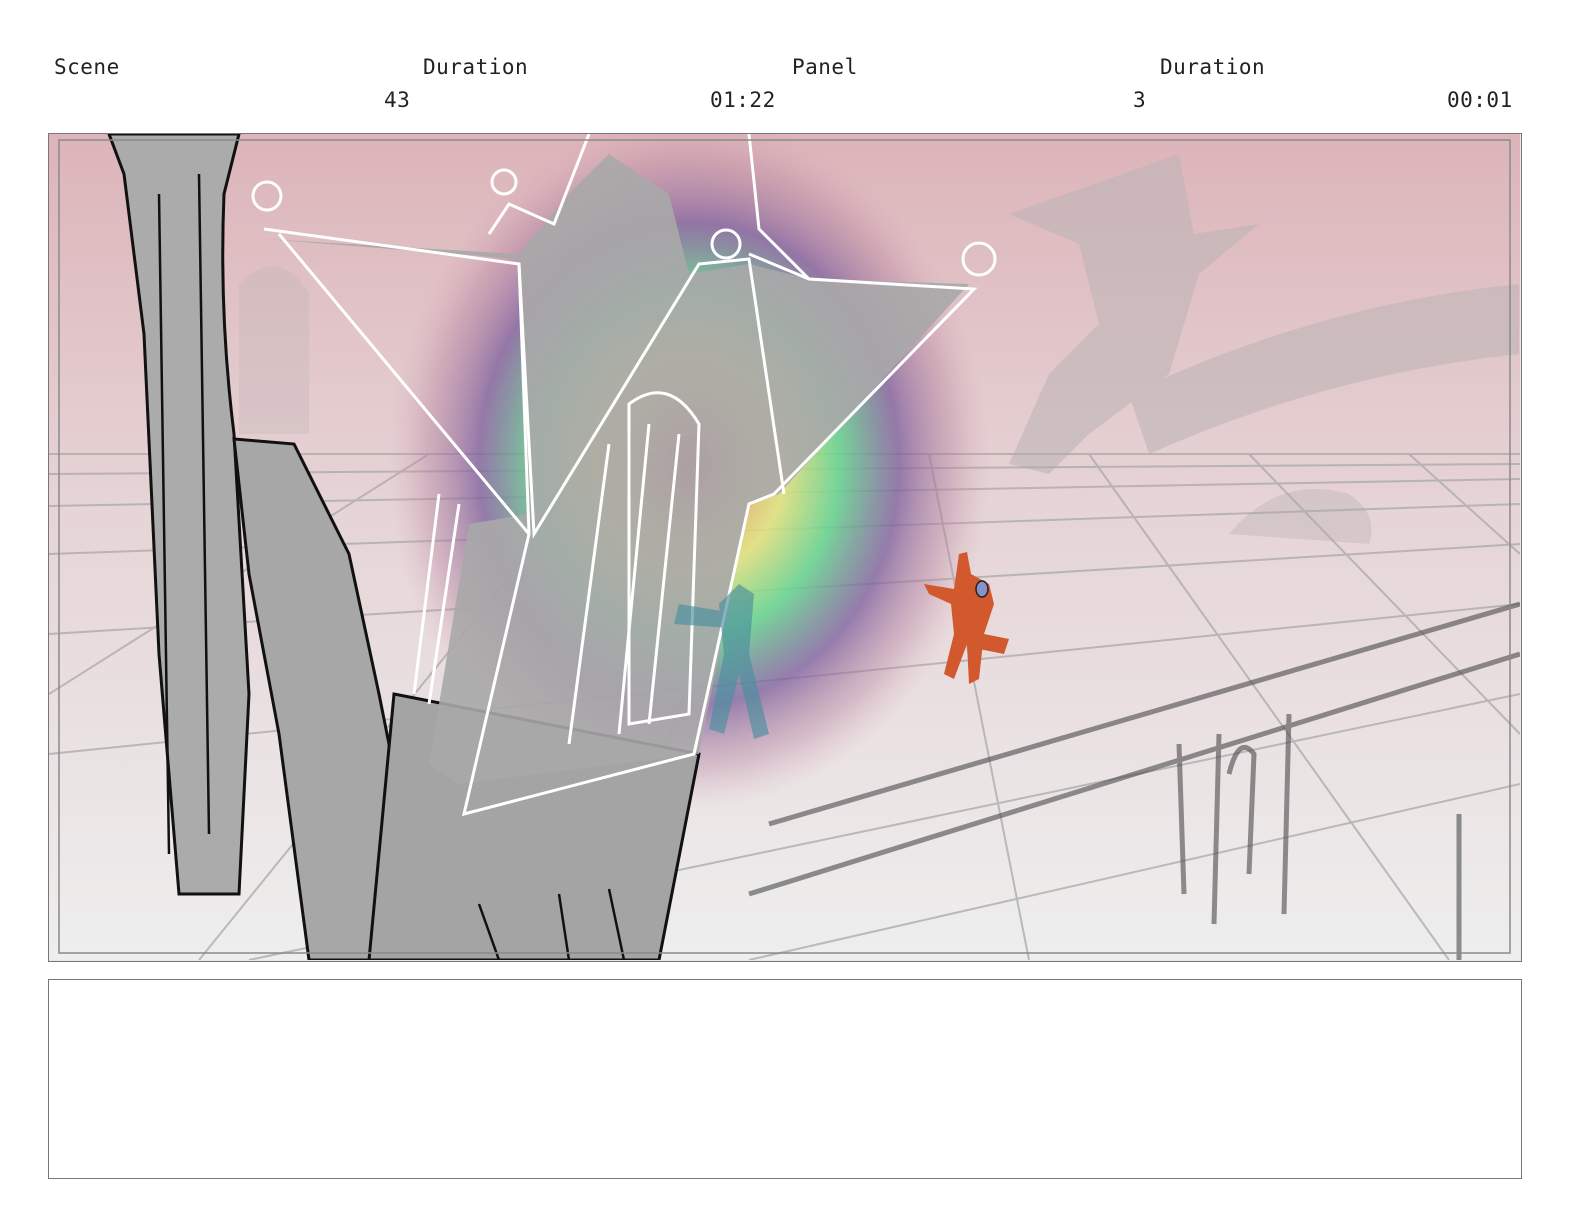  Describe the element at coordinates (1213, 67) in the screenshot. I see `panel-duration-label: Duration` at that location.